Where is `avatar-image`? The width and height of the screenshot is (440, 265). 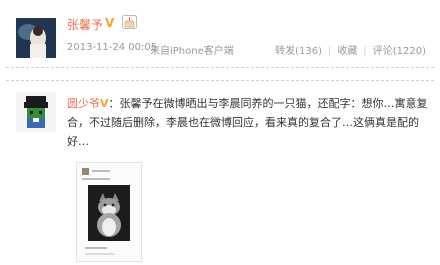
avatar-image is located at coordinates (36, 38).